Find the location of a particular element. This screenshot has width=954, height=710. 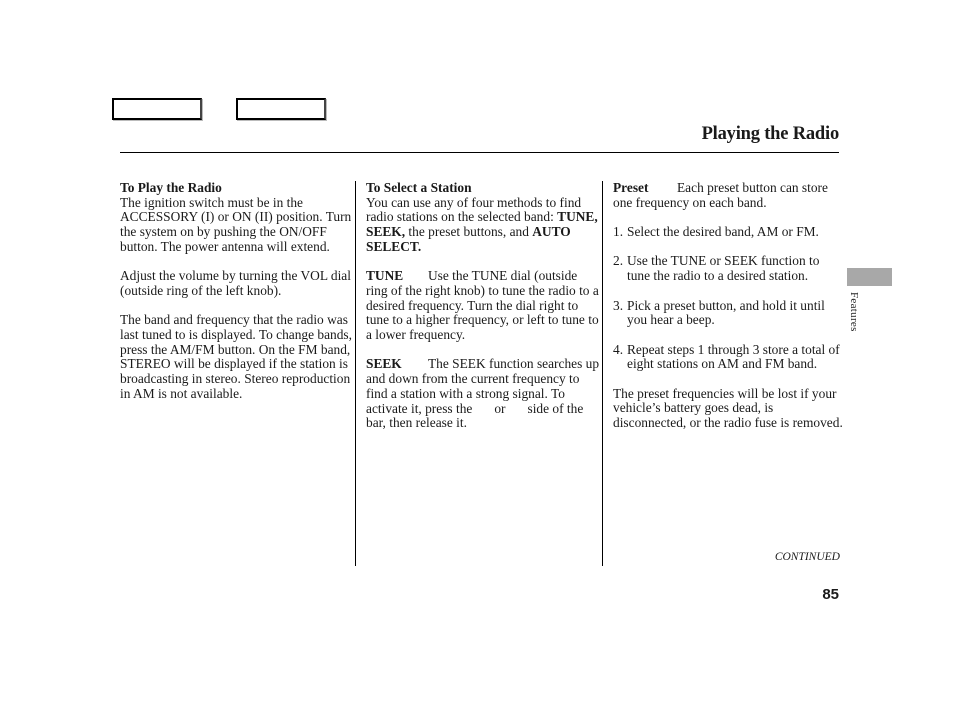

list-item: 1. Select the desired band, AM or FM. is located at coordinates (728, 232).